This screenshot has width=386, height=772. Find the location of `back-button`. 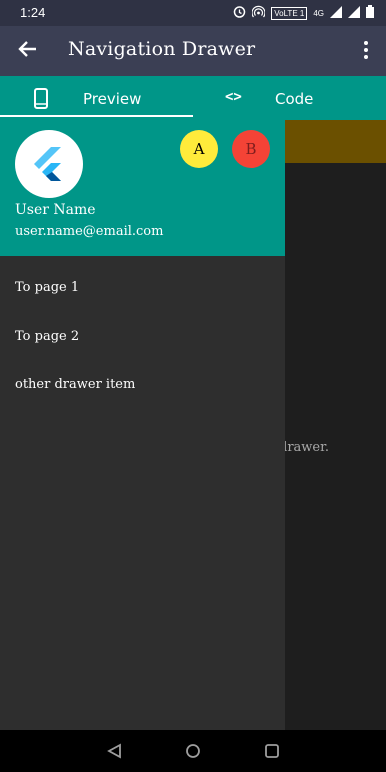

back-button is located at coordinates (27, 49).